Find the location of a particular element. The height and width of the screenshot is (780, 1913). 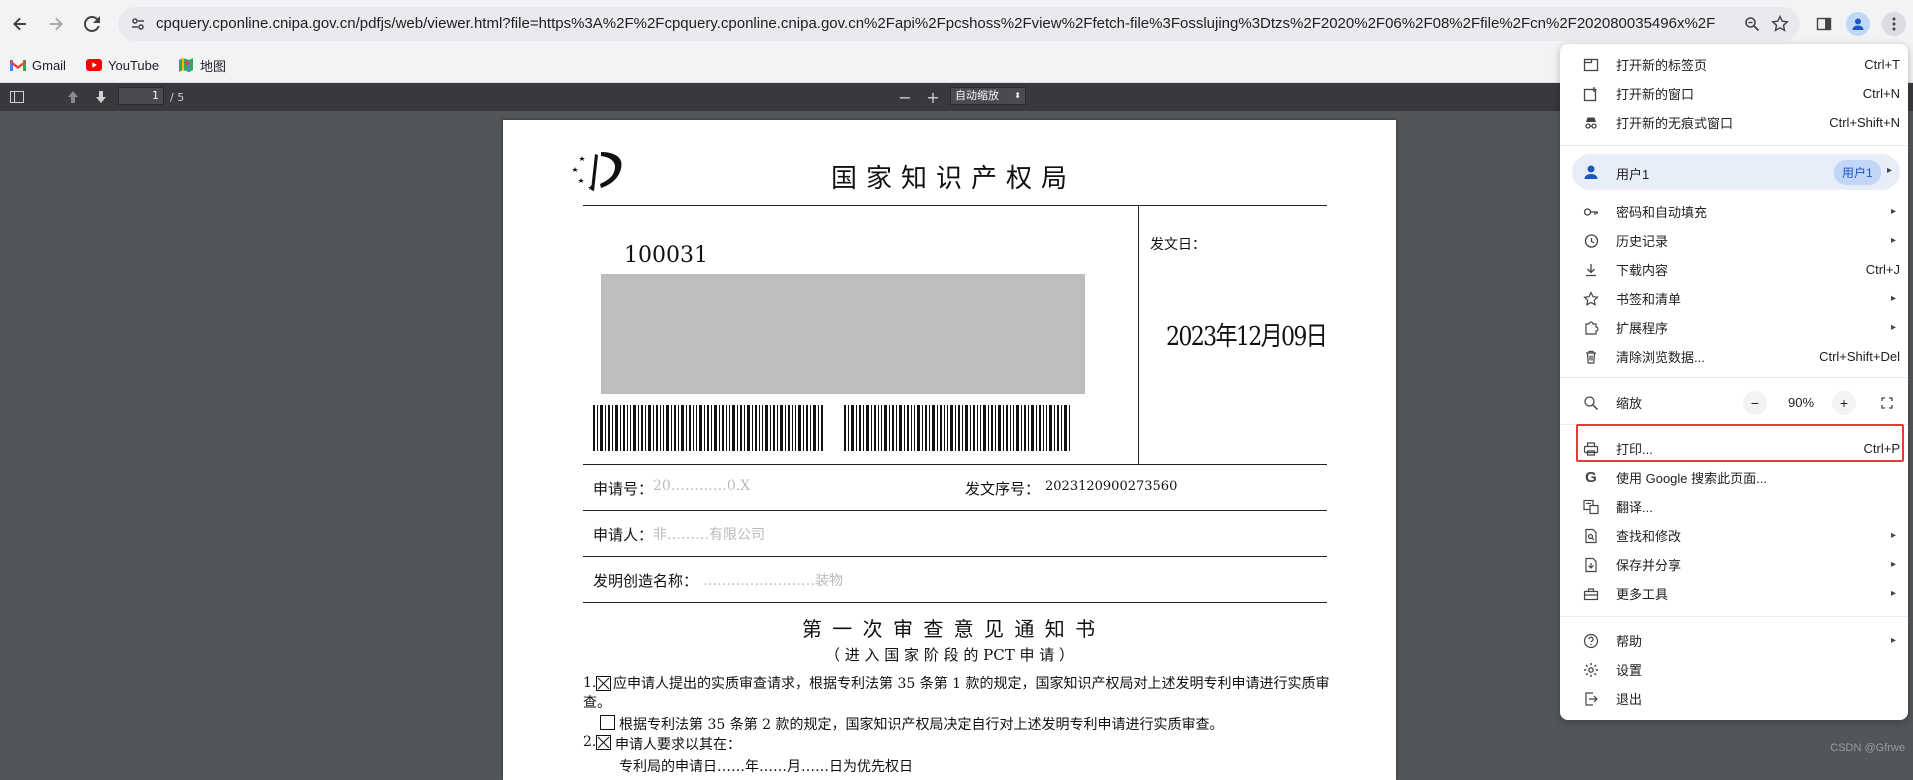

bookmark-star-icon is located at coordinates (1780, 24).